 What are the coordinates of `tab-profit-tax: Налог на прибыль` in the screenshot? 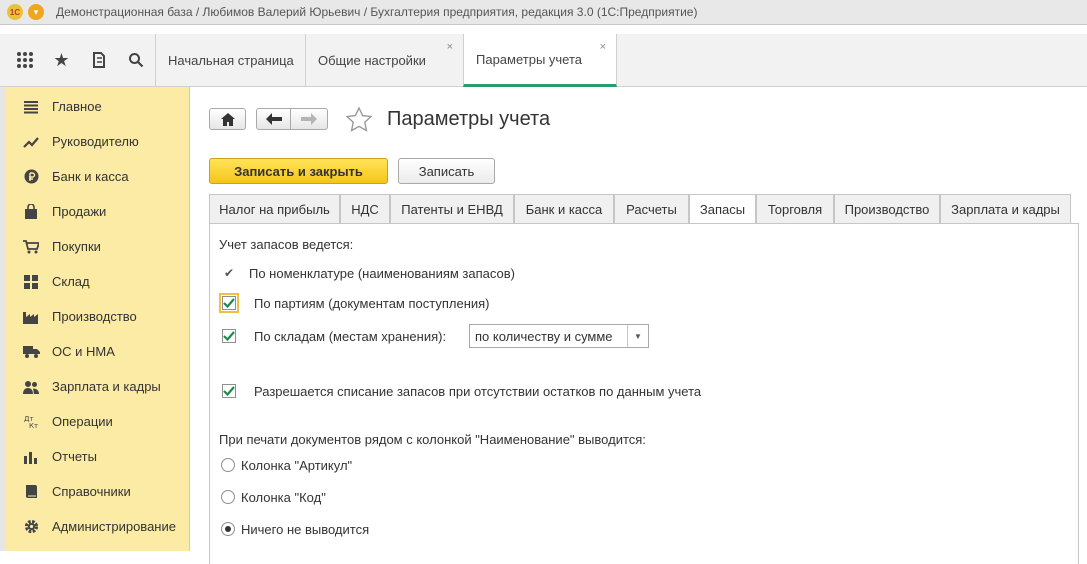 It's located at (274, 208).